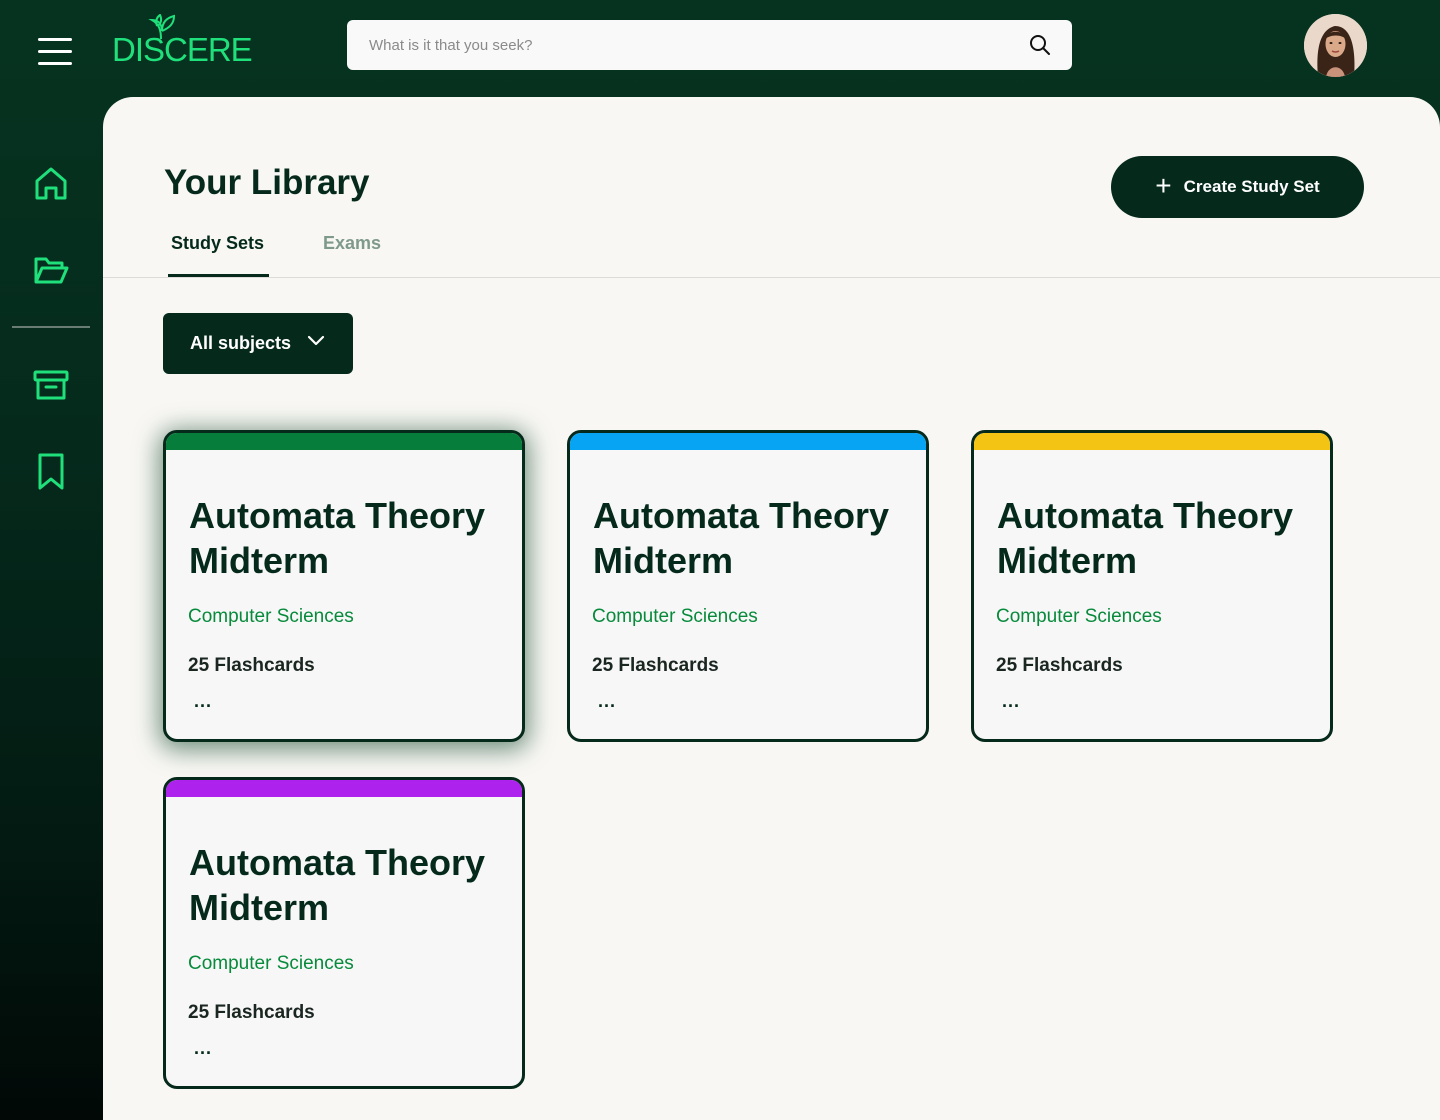  I want to click on subject-filter-dropdown: All subjects, so click(258, 343).